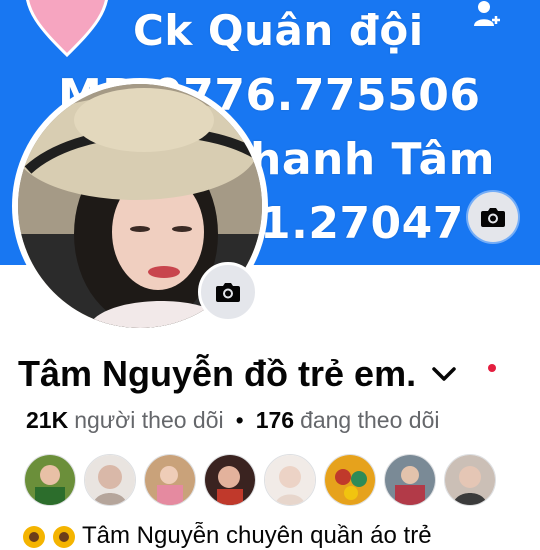 The height and width of the screenshot is (550, 540). I want to click on cover-text-line: Ck Quân đội, so click(278, 30).